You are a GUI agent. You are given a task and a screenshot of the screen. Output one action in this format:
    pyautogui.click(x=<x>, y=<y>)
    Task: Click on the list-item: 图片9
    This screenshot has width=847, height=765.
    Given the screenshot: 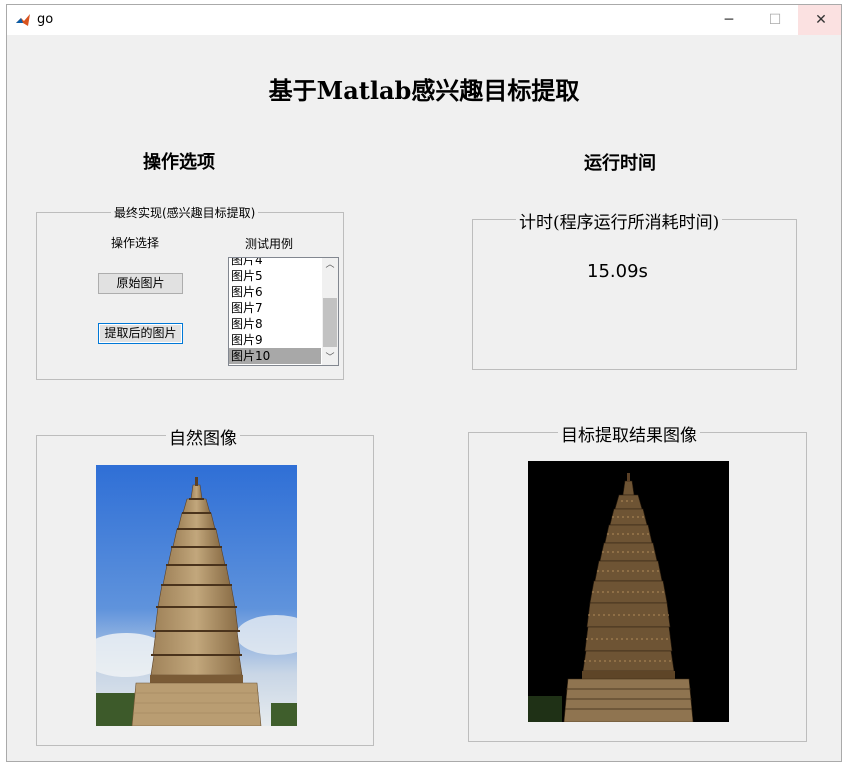 What is the action you would take?
    pyautogui.click(x=275, y=340)
    